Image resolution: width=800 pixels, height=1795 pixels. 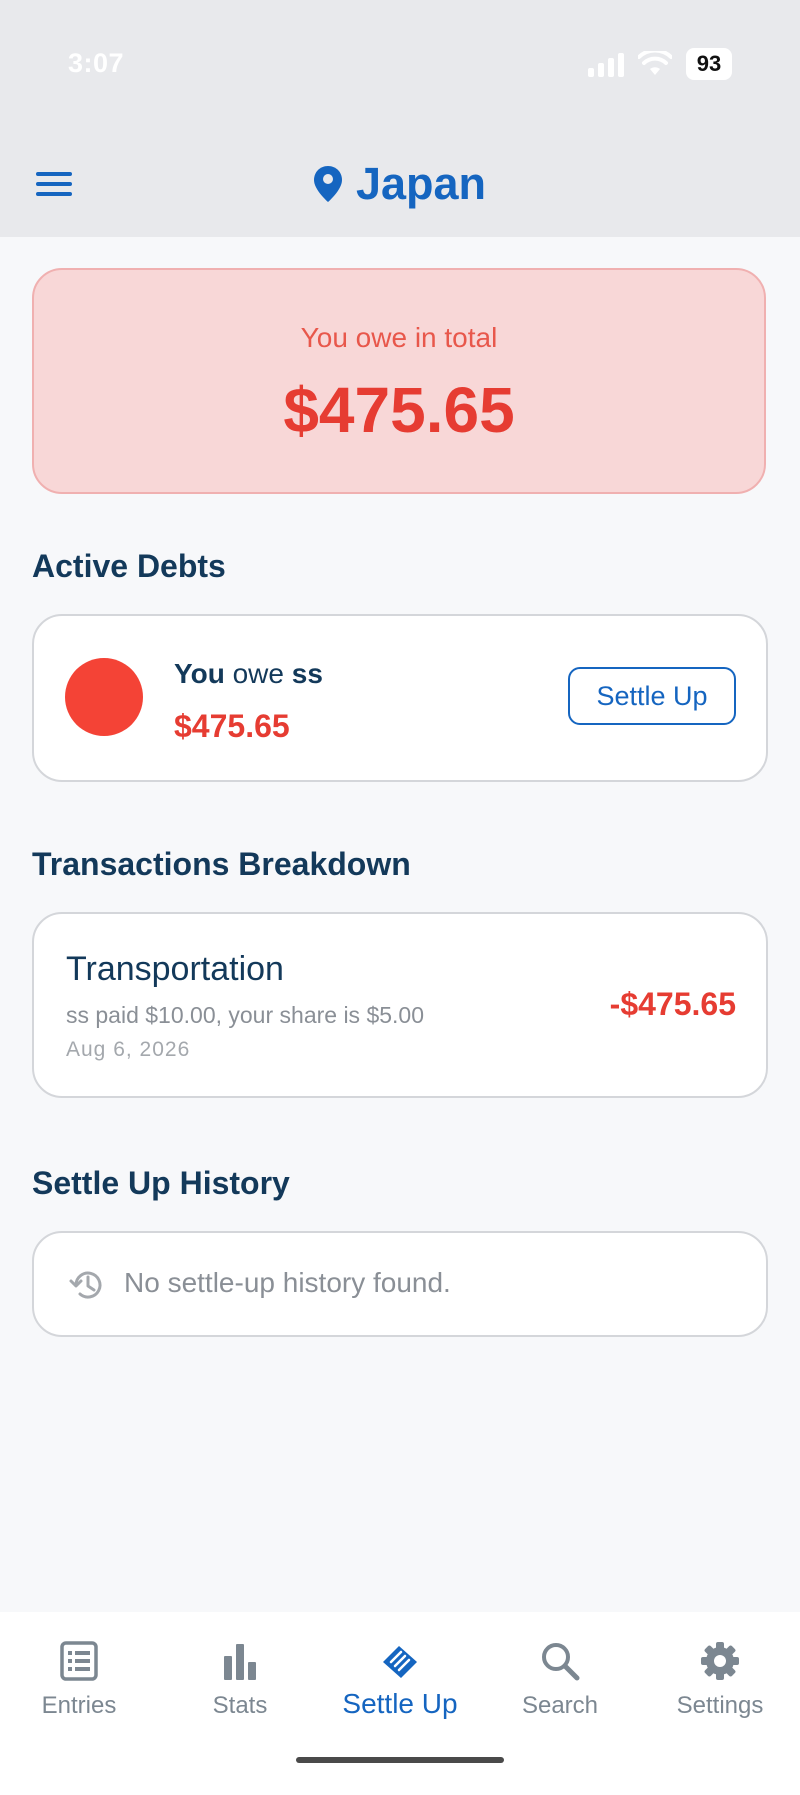 I want to click on wifi-icon, so click(x=655, y=63).